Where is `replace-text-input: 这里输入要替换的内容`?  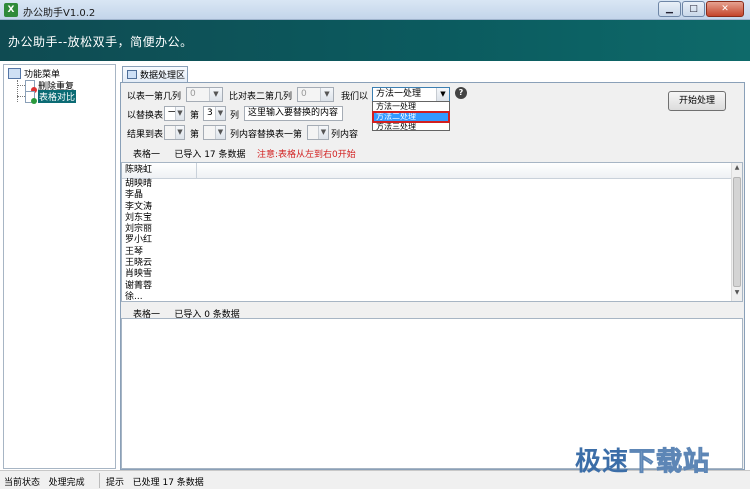
replace-text-input: 这里输入要替换的内容 is located at coordinates (293, 113).